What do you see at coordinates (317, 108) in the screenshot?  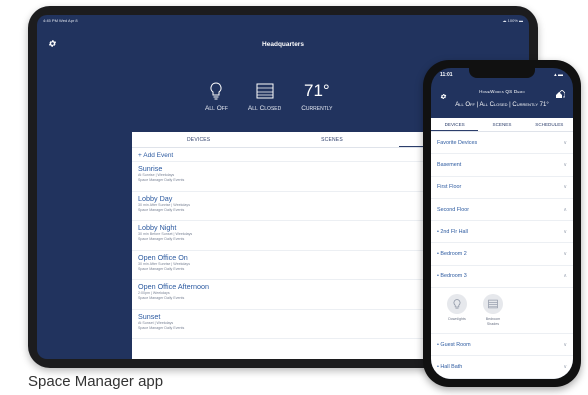 I see `temperature-label: Currently` at bounding box center [317, 108].